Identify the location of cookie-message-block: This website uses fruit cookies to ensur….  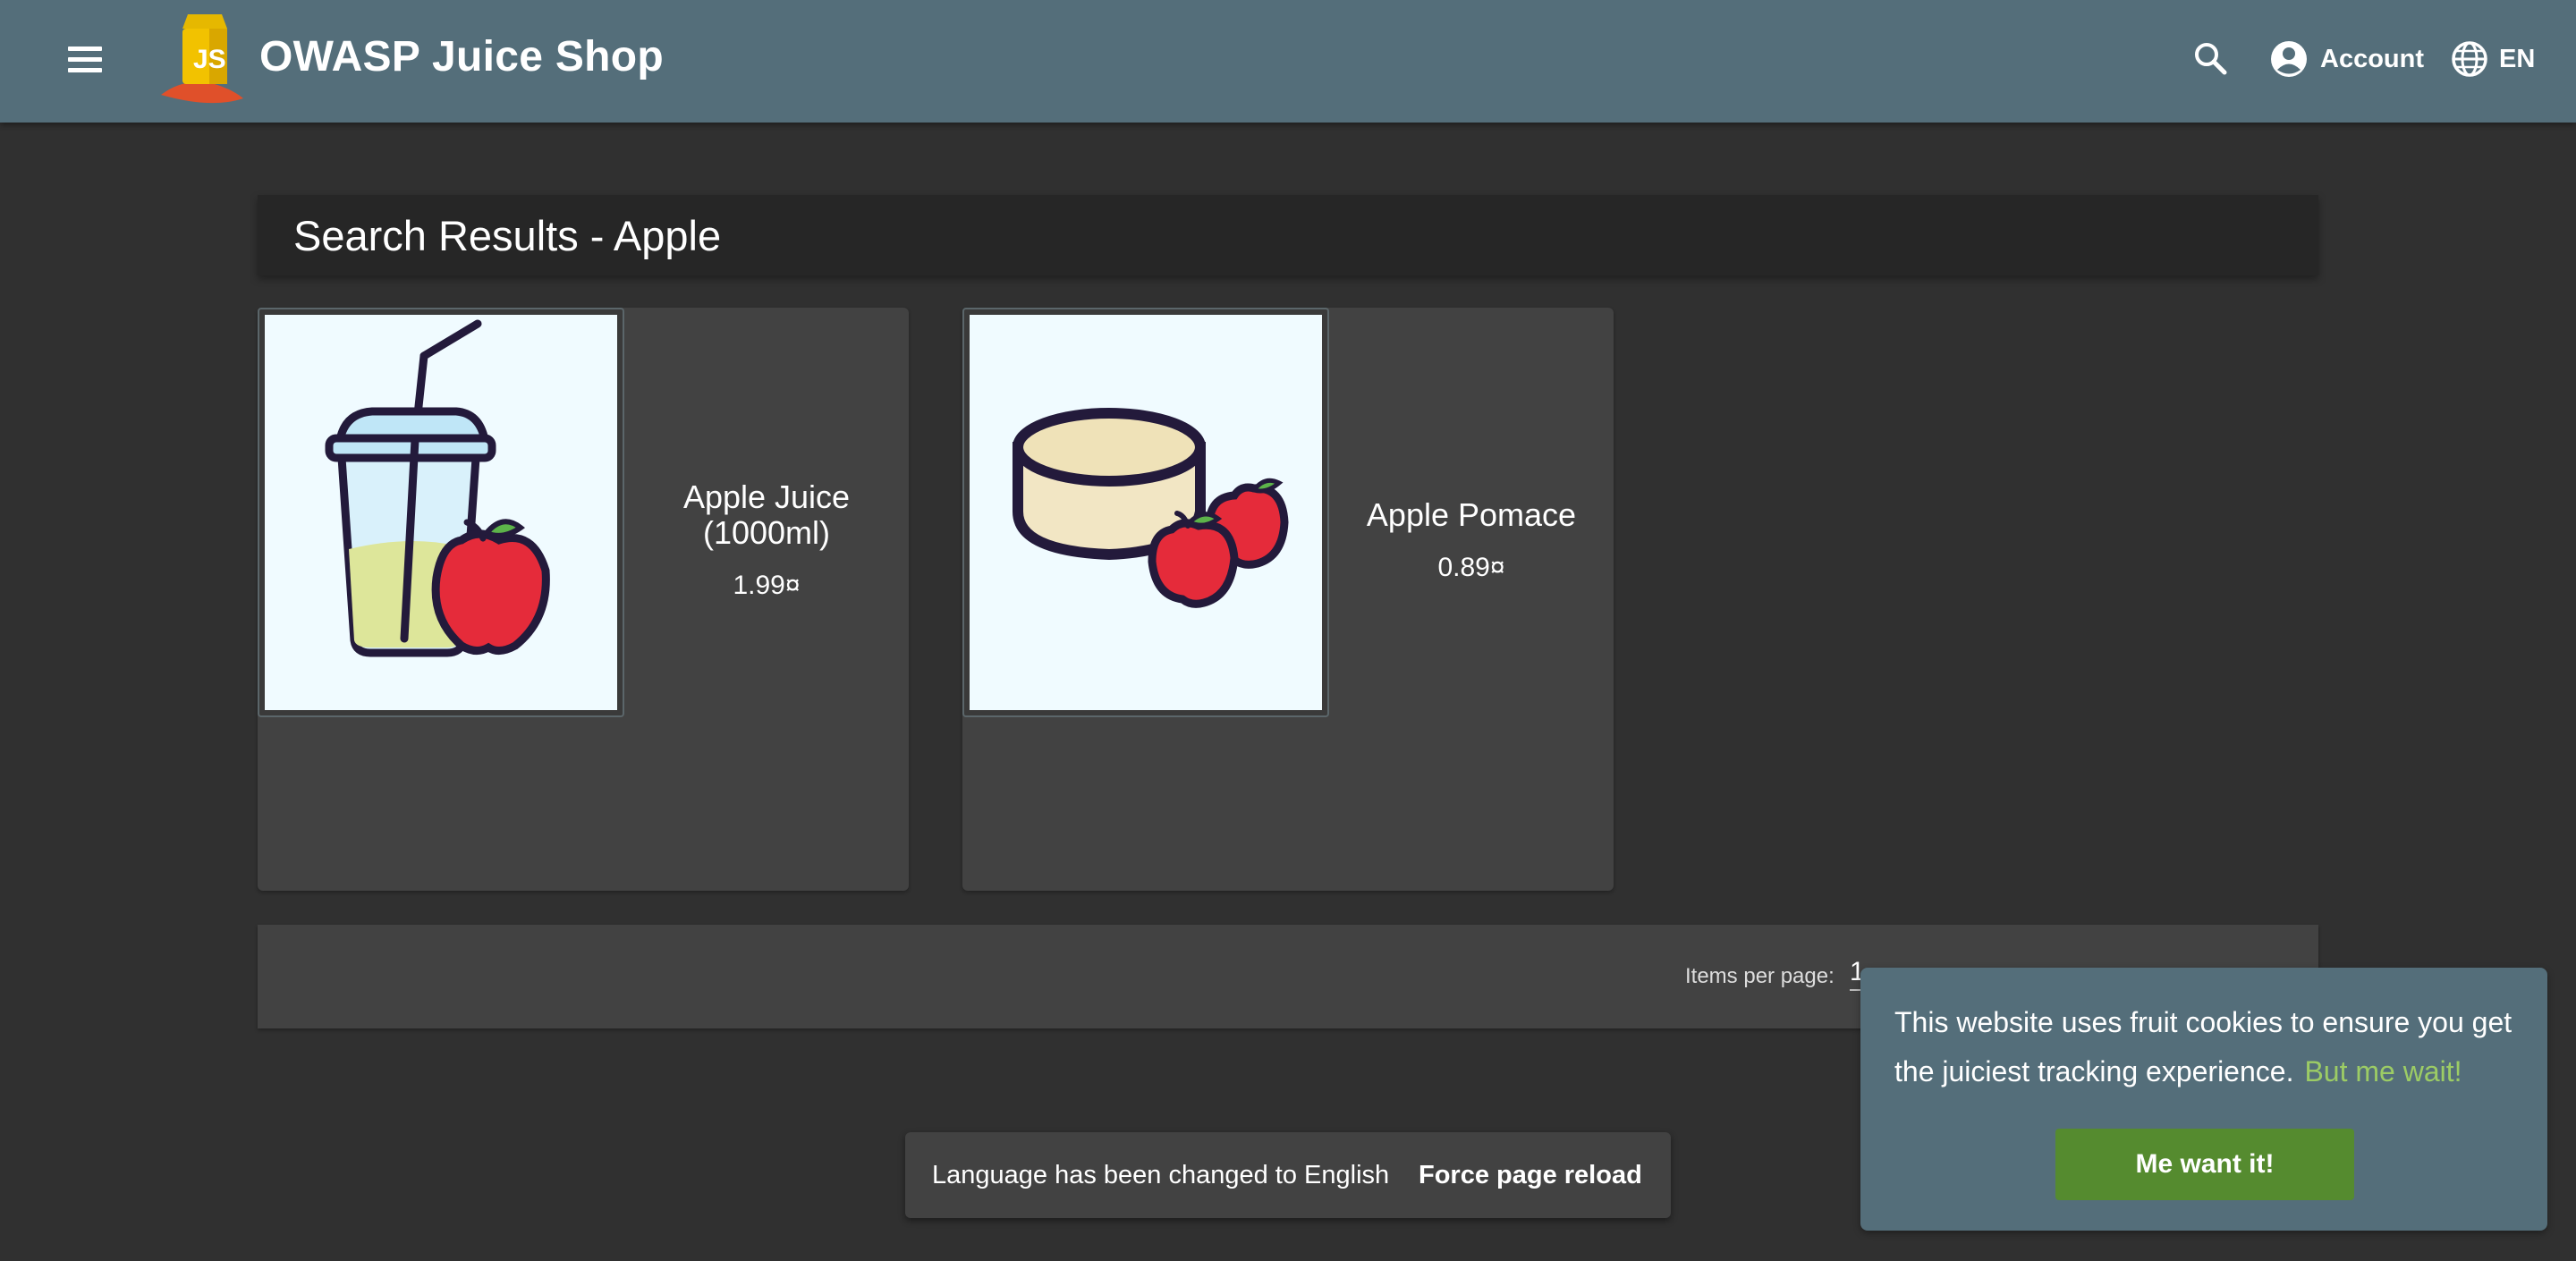
(2211, 1047).